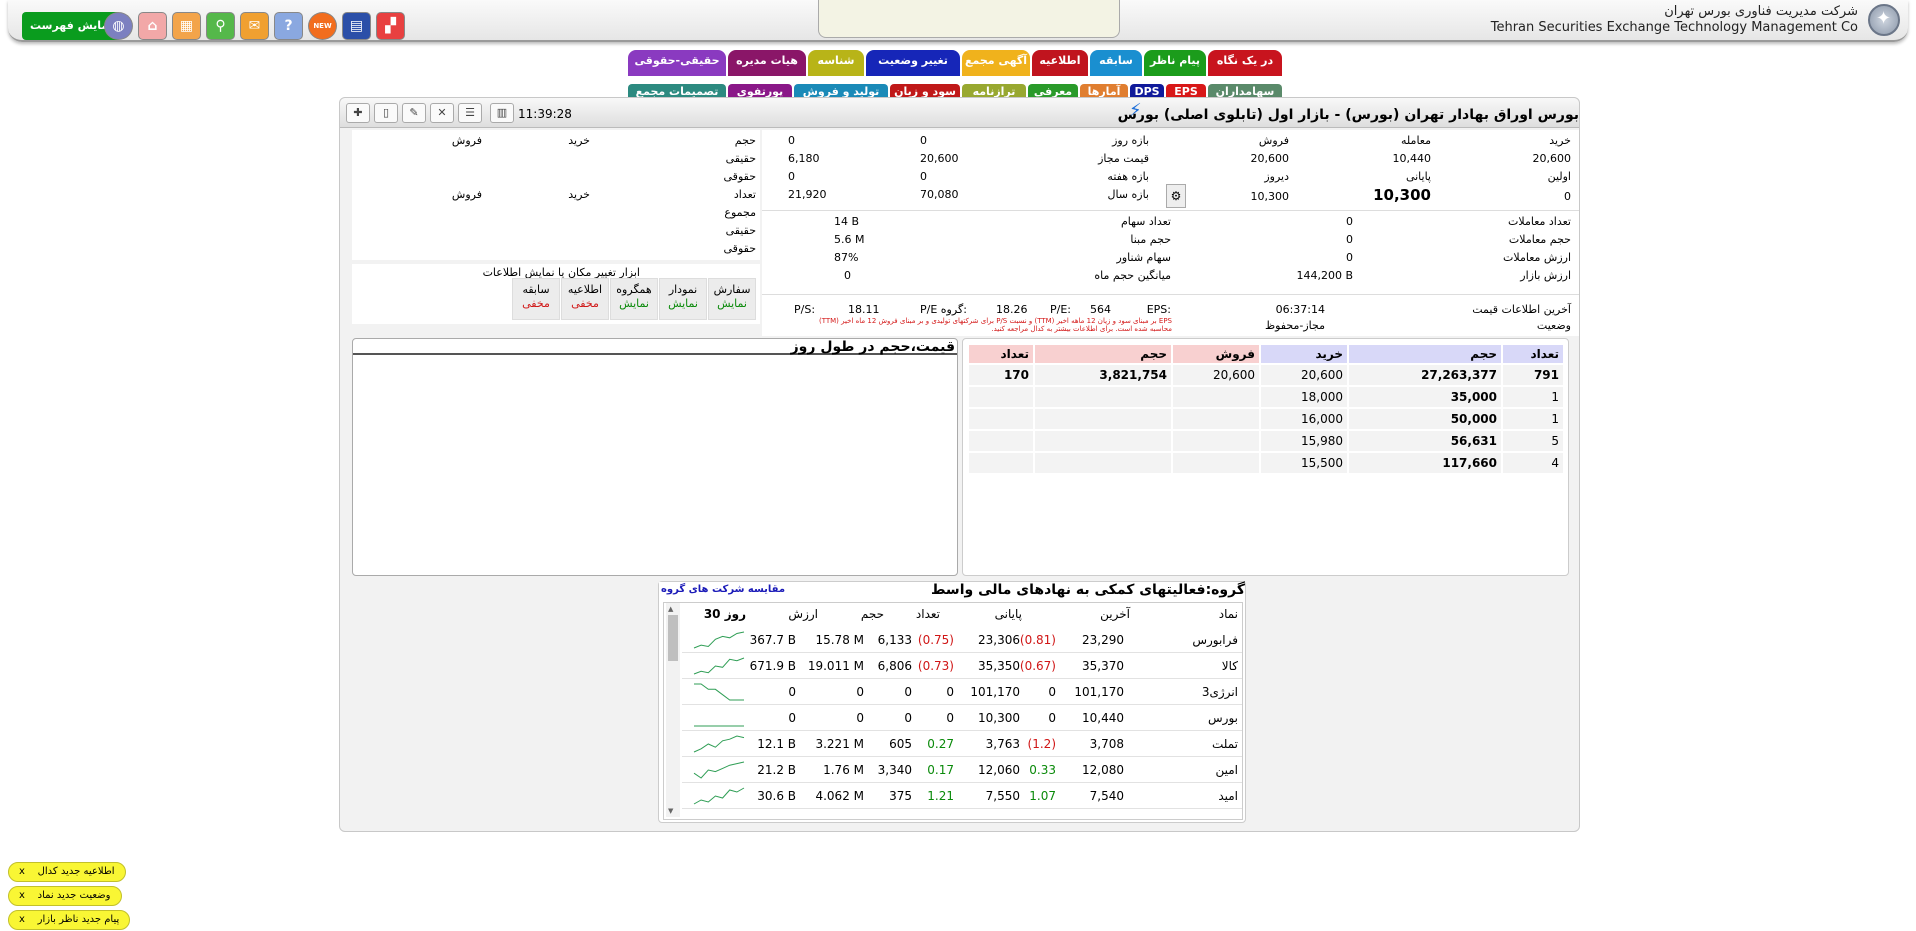 The width and height of the screenshot is (1916, 931). I want to click on tool-group-button: همگروه نمایش, so click(634, 299).